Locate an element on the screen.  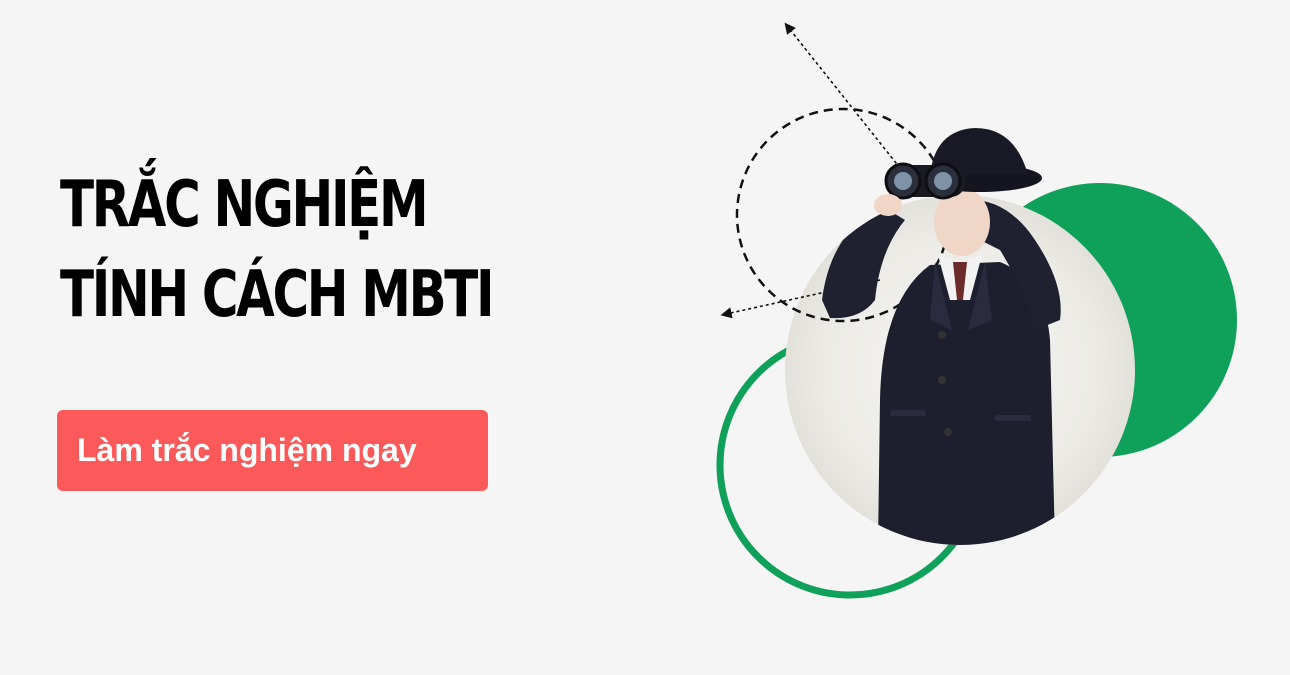
head-and-hat is located at coordinates (958, 192).